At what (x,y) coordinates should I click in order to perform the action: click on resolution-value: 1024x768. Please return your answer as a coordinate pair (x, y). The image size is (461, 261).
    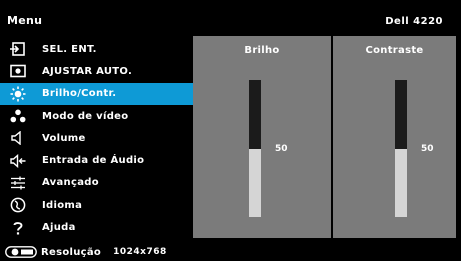
    Looking at the image, I should click on (140, 252).